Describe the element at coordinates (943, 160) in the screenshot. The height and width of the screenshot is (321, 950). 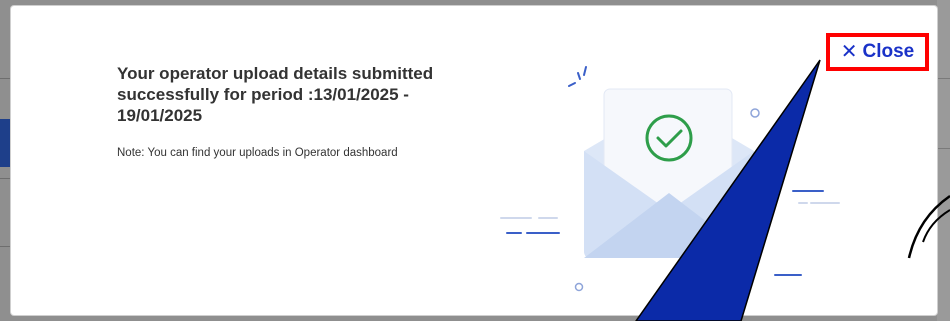
I see `background-right-edge` at that location.